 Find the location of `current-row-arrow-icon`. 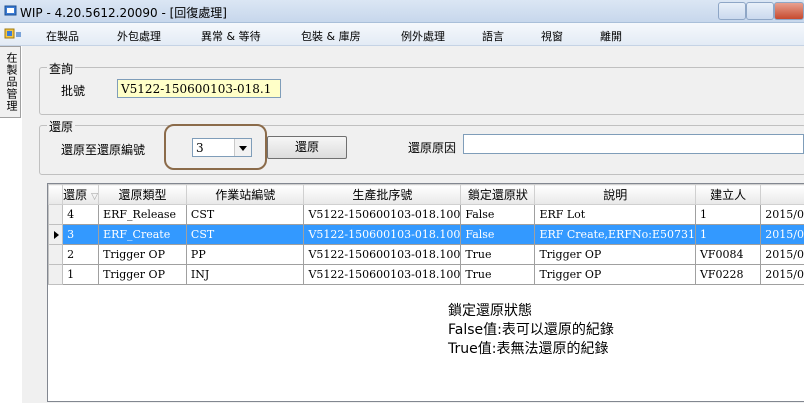

current-row-arrow-icon is located at coordinates (56, 235).